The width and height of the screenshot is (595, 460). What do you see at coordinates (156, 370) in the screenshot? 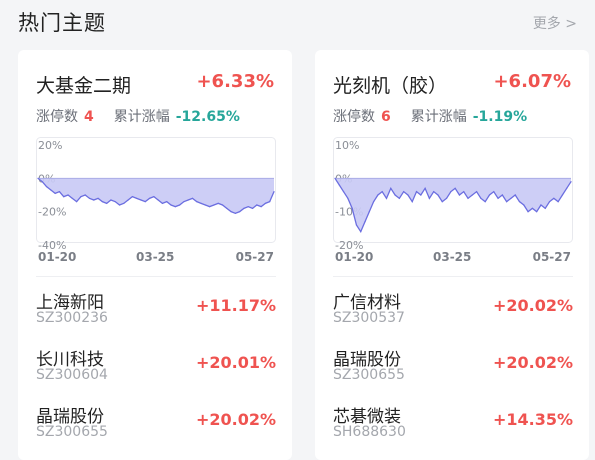
I see `stock-row: 长川科技 SZ300604 +20.01%` at bounding box center [156, 370].